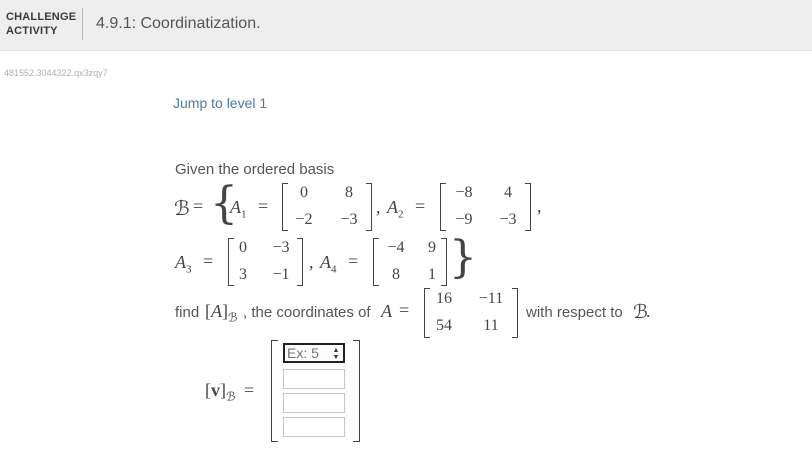  Describe the element at coordinates (255, 169) in the screenshot. I see `intro-text: Given the ordered basis` at that location.